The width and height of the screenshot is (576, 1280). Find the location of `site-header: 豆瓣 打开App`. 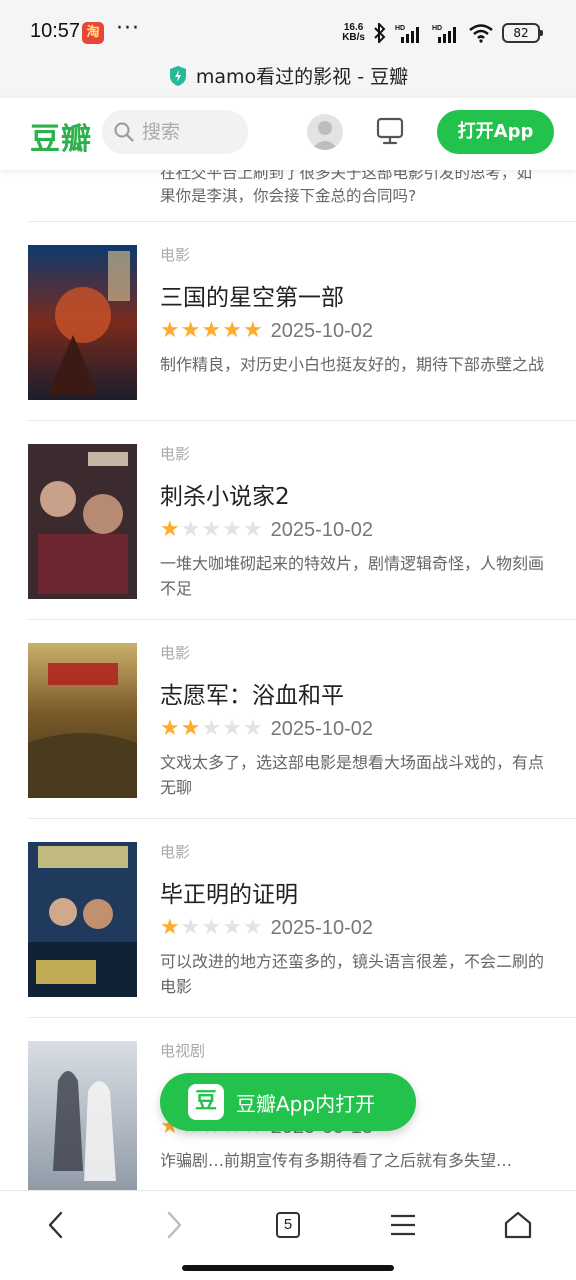

site-header: 豆瓣 打开App is located at coordinates (288, 134).